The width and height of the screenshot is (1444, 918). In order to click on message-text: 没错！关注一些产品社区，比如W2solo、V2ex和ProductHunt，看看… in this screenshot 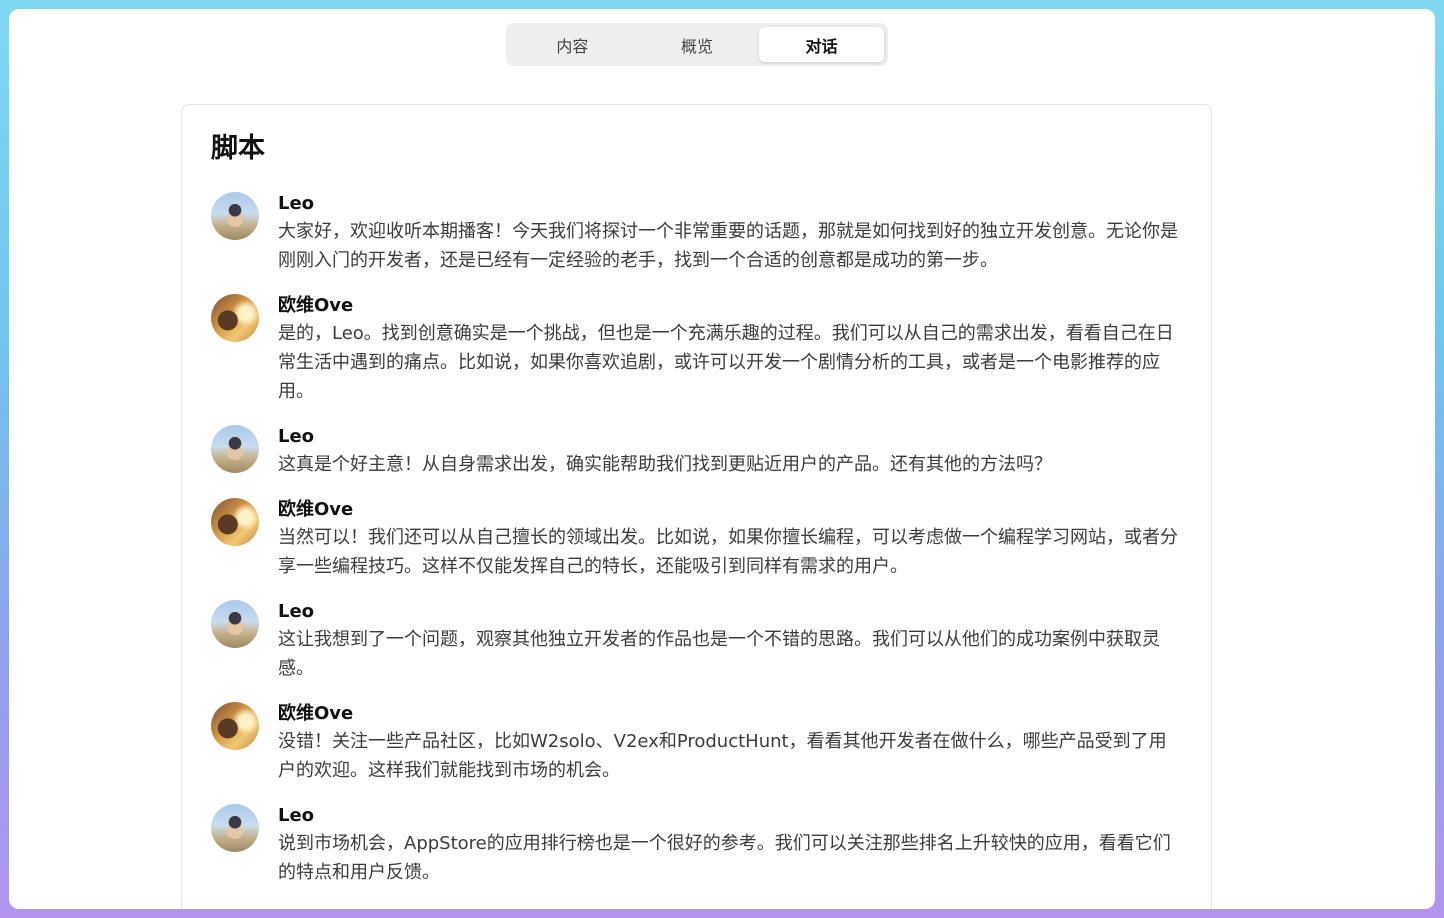, I will do `click(722, 756)`.